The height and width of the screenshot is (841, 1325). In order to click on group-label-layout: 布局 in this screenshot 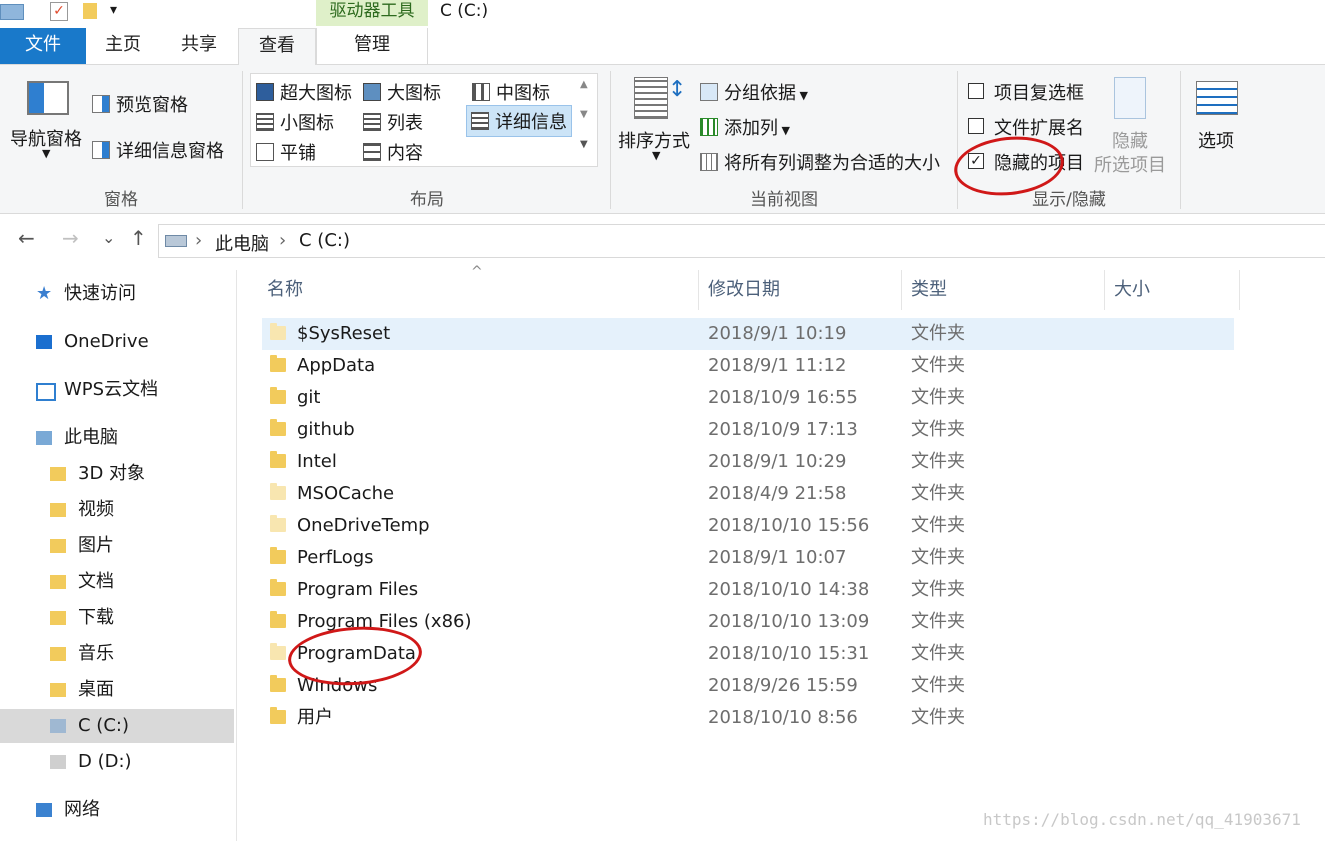, I will do `click(427, 200)`.